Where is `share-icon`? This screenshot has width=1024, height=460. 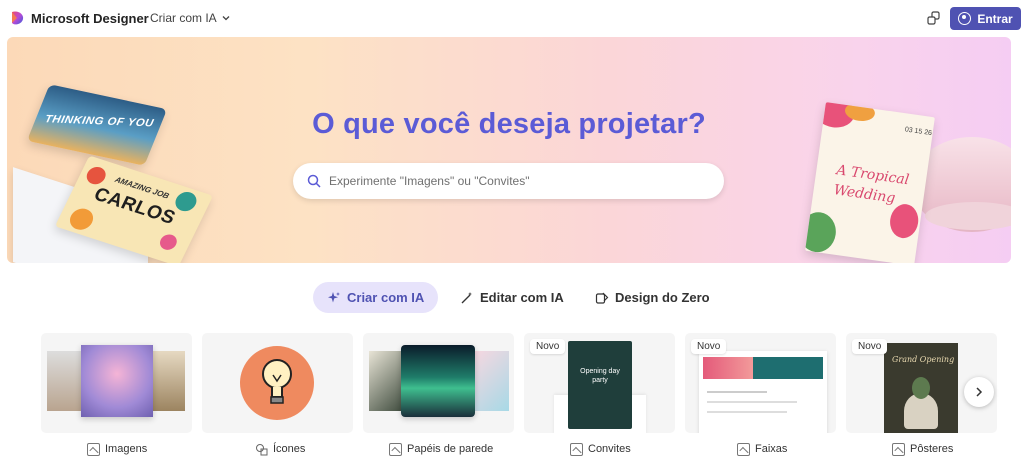
share-icon is located at coordinates (933, 18).